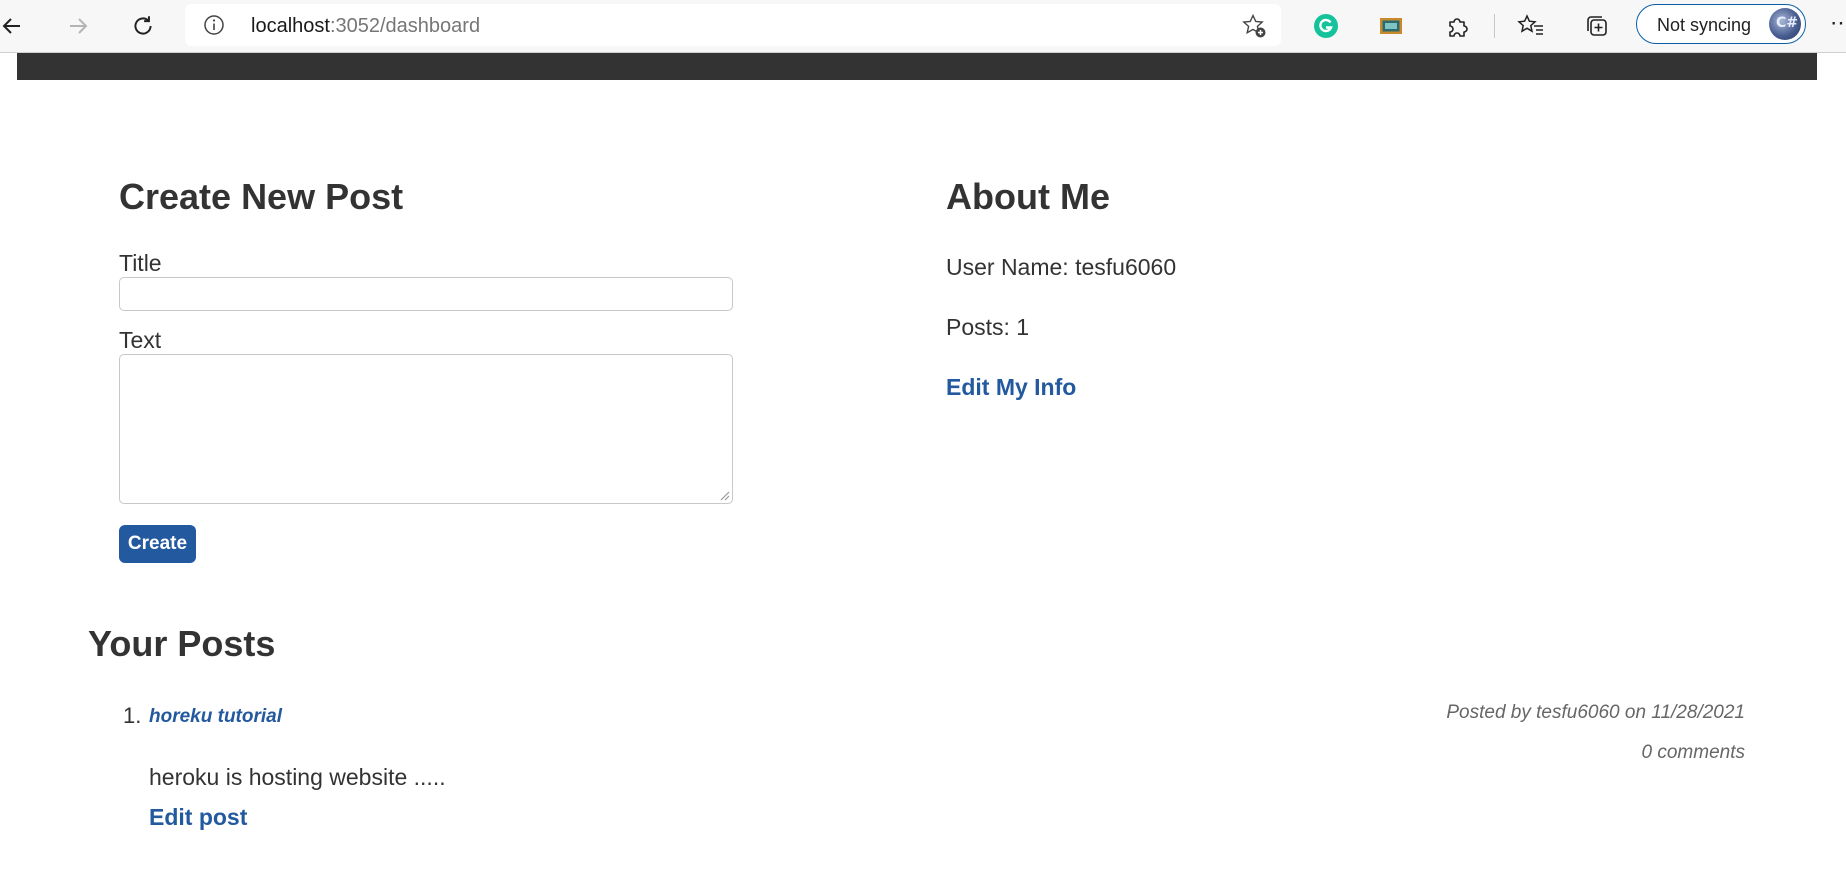  Describe the element at coordinates (1531, 26) in the screenshot. I see `favorites-icon` at that location.